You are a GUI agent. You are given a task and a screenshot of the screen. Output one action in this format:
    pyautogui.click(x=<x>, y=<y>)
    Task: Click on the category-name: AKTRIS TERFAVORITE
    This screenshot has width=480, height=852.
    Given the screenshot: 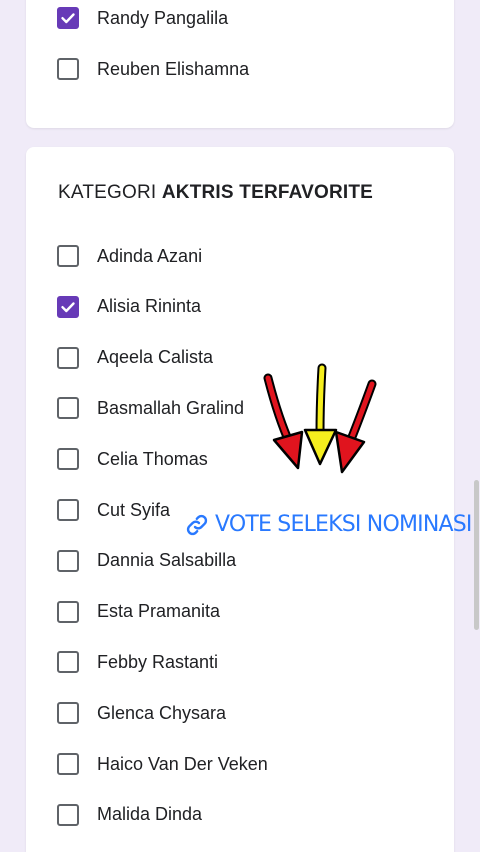 What is the action you would take?
    pyautogui.click(x=267, y=192)
    